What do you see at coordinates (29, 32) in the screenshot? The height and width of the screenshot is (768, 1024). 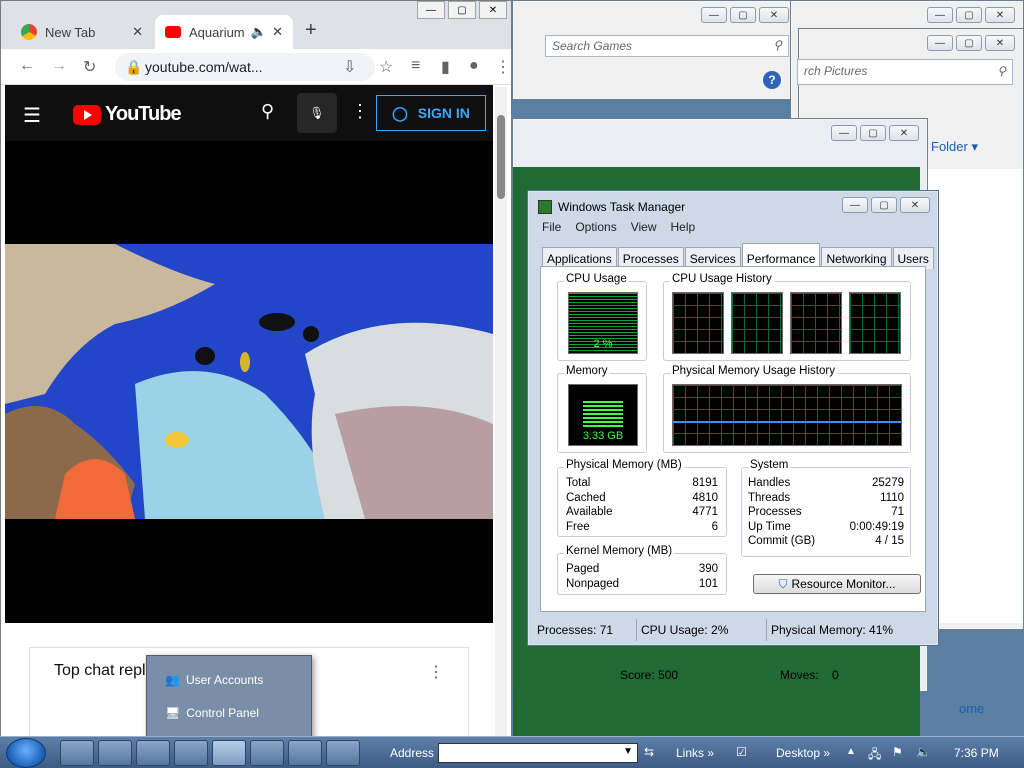 I see `chrome-icon` at bounding box center [29, 32].